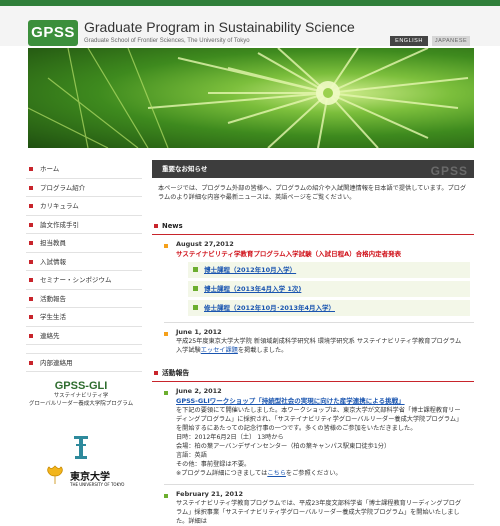 The height and width of the screenshot is (526, 500). What do you see at coordinates (289, 254) in the screenshot?
I see `entry-title: サステイナビリティ学教育プログラム入学試験（入試日程A）合格内定者発表` at bounding box center [289, 254].